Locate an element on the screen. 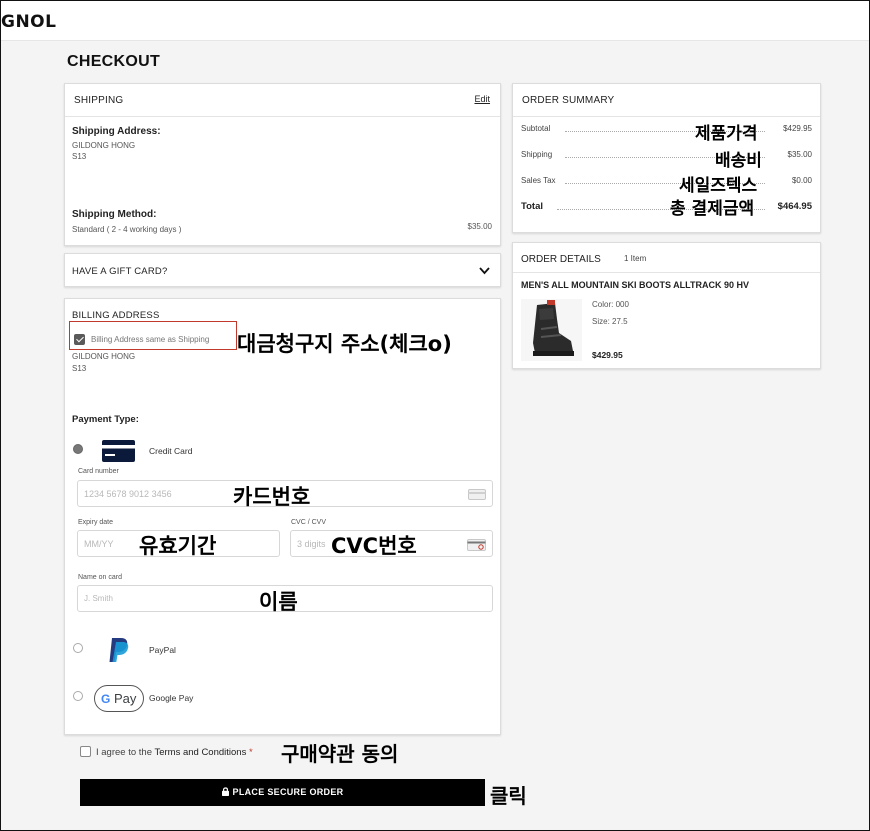  annotation-highlight-box is located at coordinates (153, 335).